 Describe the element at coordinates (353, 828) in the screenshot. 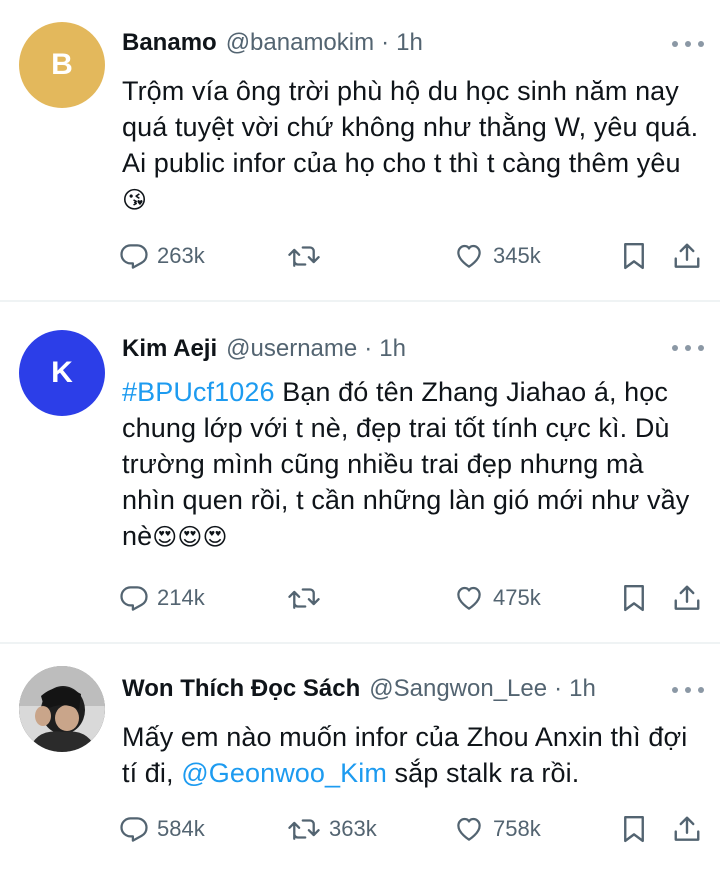

I see `retweet-count: 363k` at that location.